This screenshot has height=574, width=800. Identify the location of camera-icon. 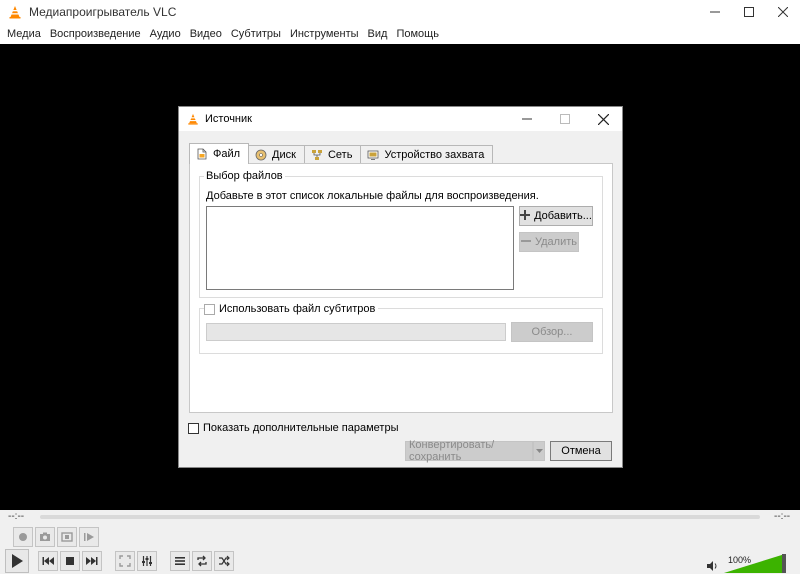
(45, 536).